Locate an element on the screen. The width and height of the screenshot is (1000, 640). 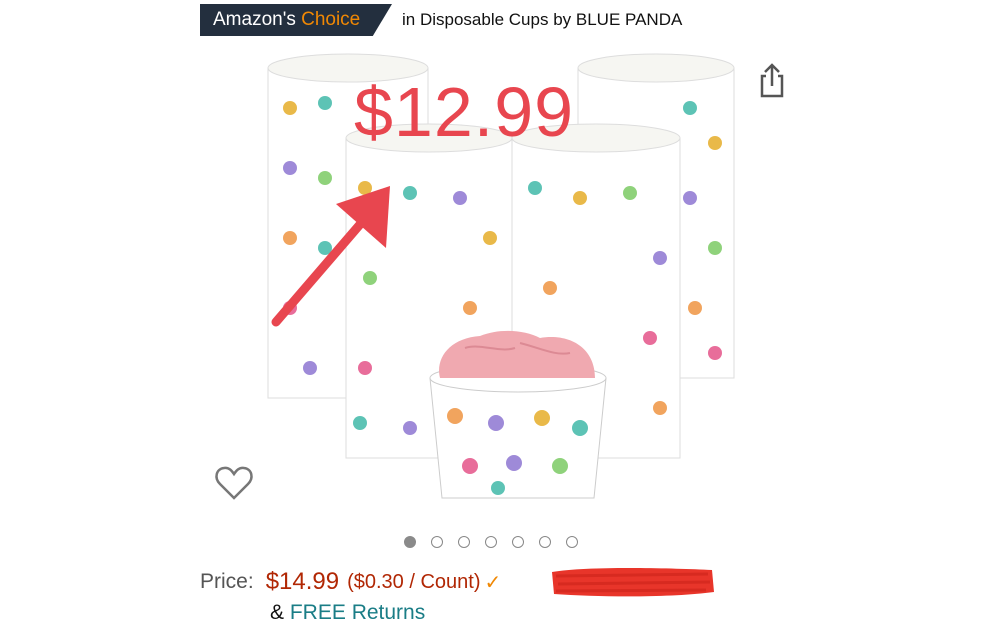
price-amount: $14.99 is located at coordinates (302, 581).